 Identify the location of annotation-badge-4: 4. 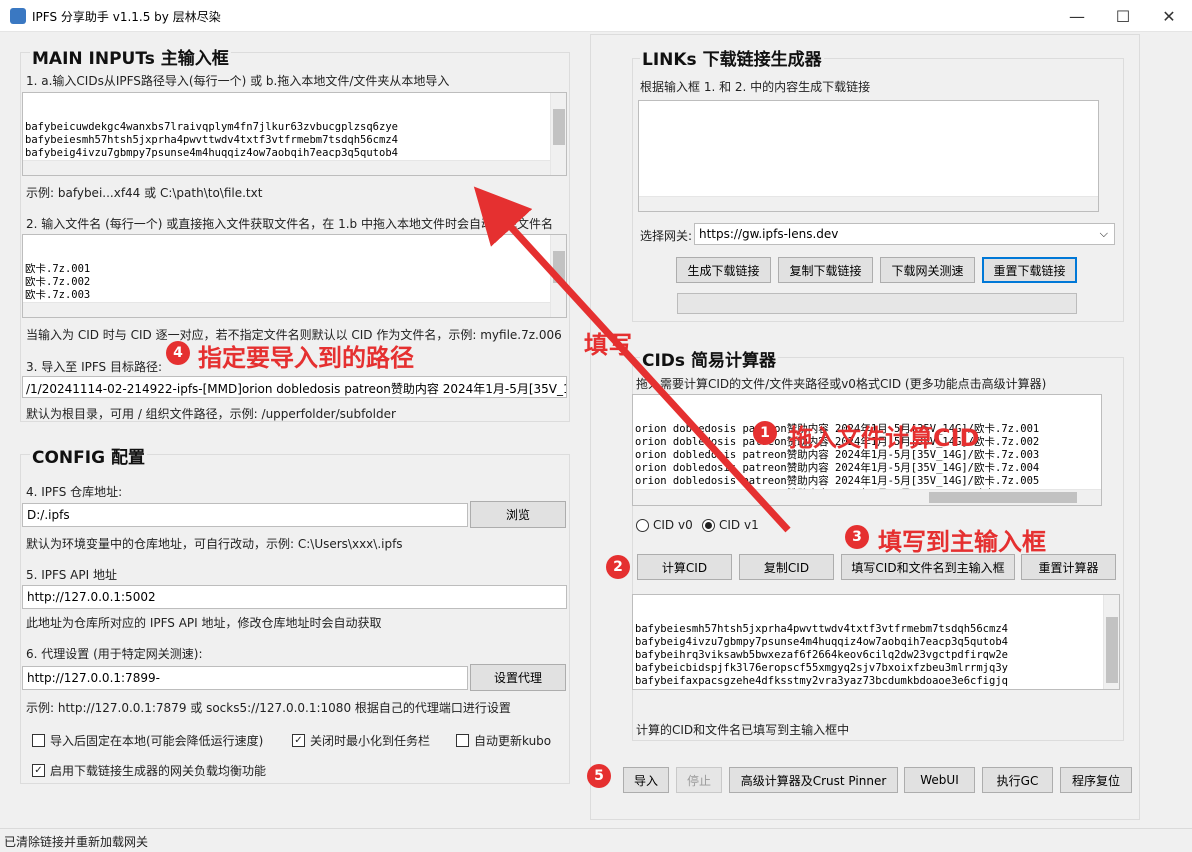
(178, 353).